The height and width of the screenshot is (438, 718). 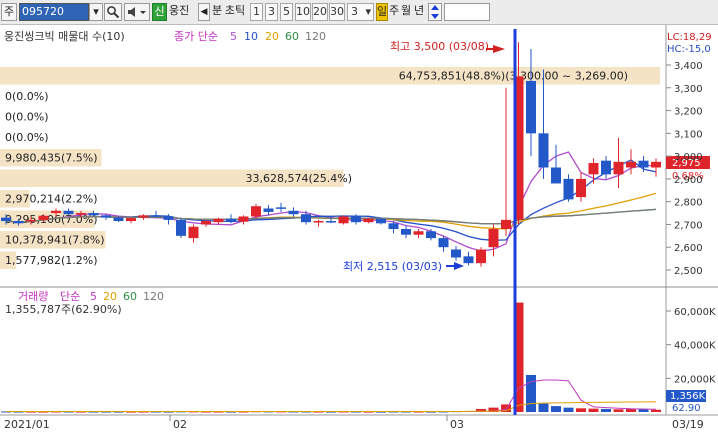 I want to click on tick-unit: 초틱, so click(x=235, y=12).